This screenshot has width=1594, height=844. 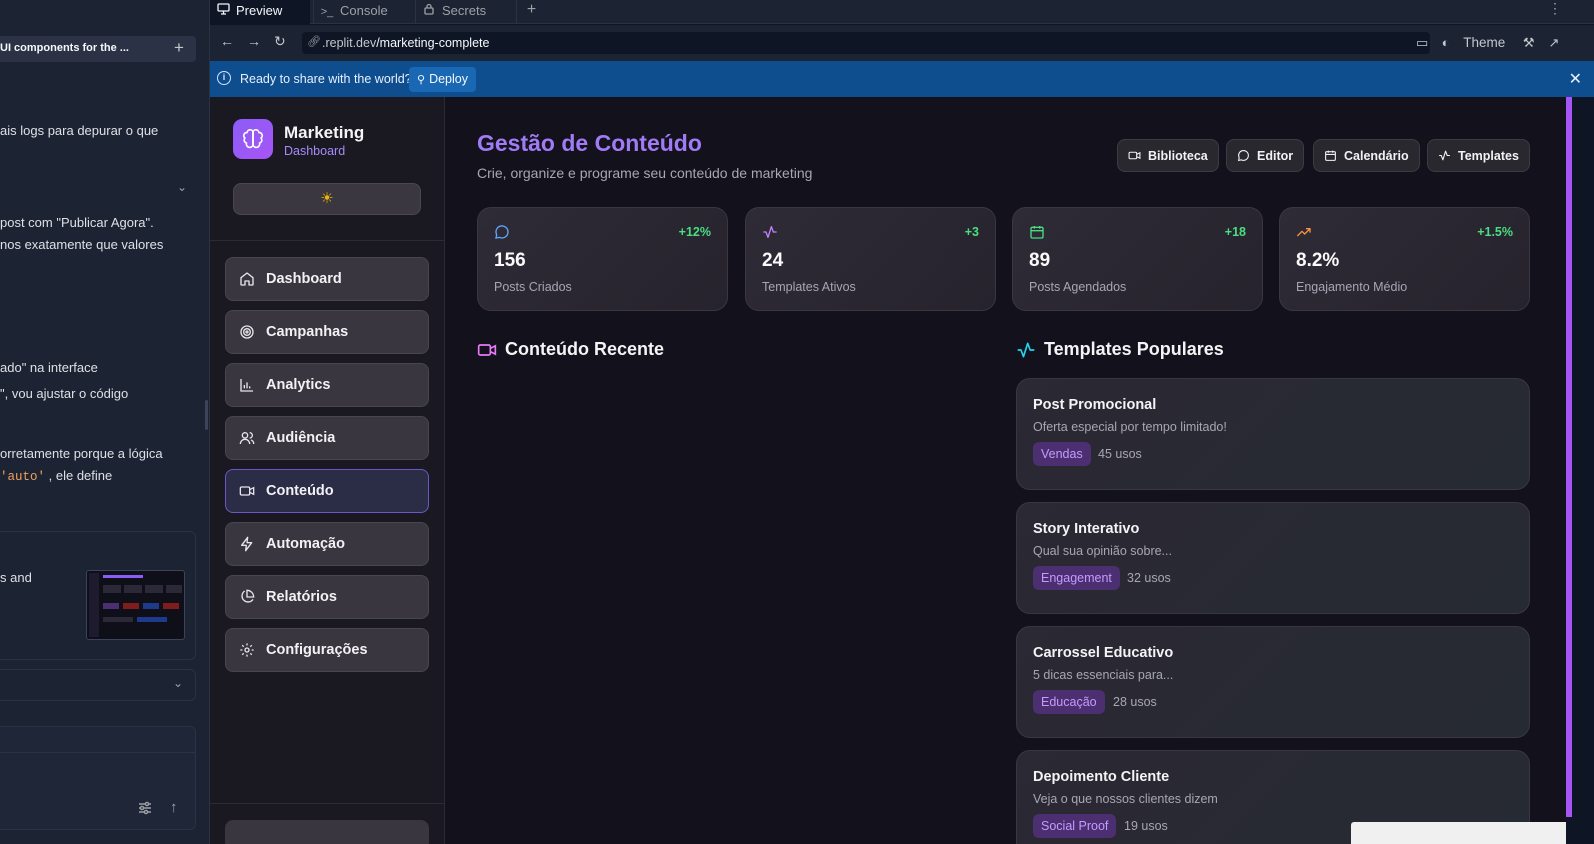 I want to click on sidebar-footer-button, so click(x=327, y=832).